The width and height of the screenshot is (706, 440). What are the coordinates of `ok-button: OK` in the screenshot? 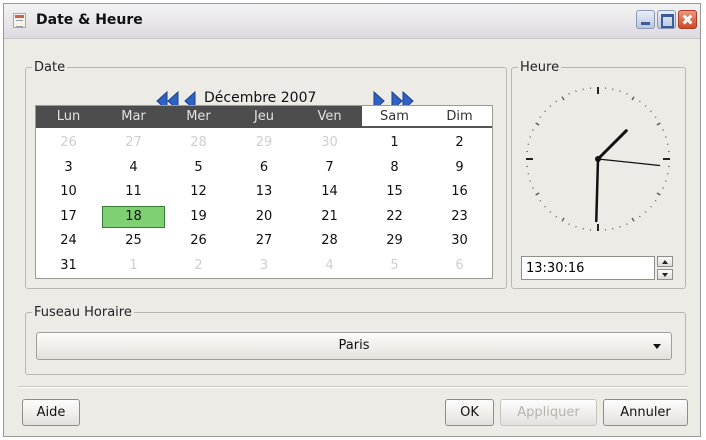 It's located at (469, 412).